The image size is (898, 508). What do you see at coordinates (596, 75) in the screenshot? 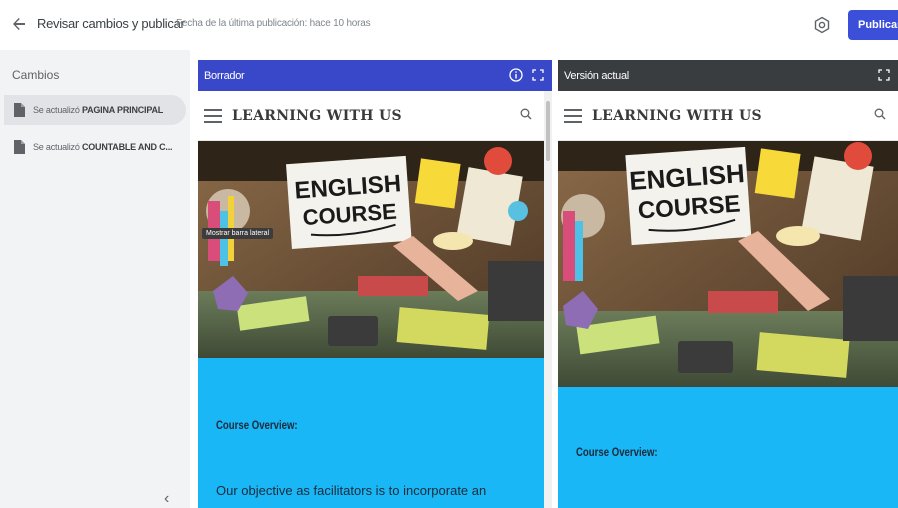
I see `current-header-label: Versión actual` at bounding box center [596, 75].